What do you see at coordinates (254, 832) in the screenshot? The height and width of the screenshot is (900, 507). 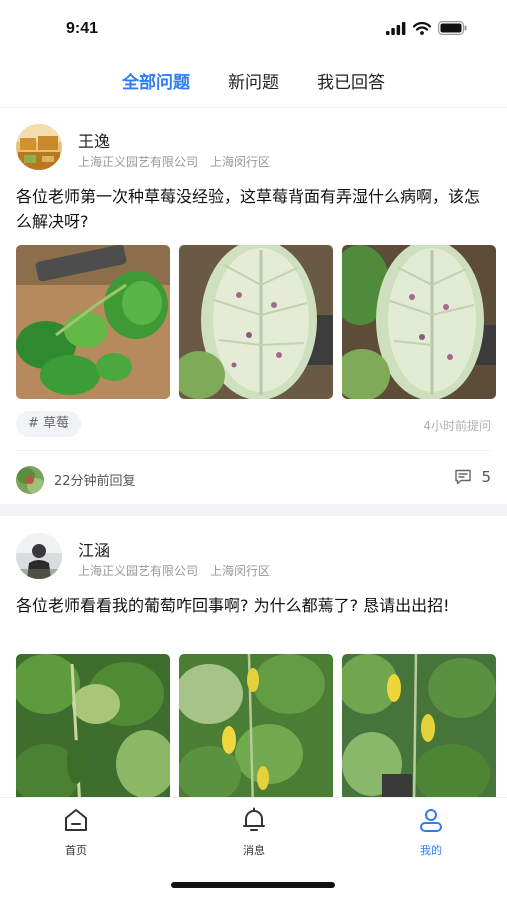 I see `nav-messages: 消息` at bounding box center [254, 832].